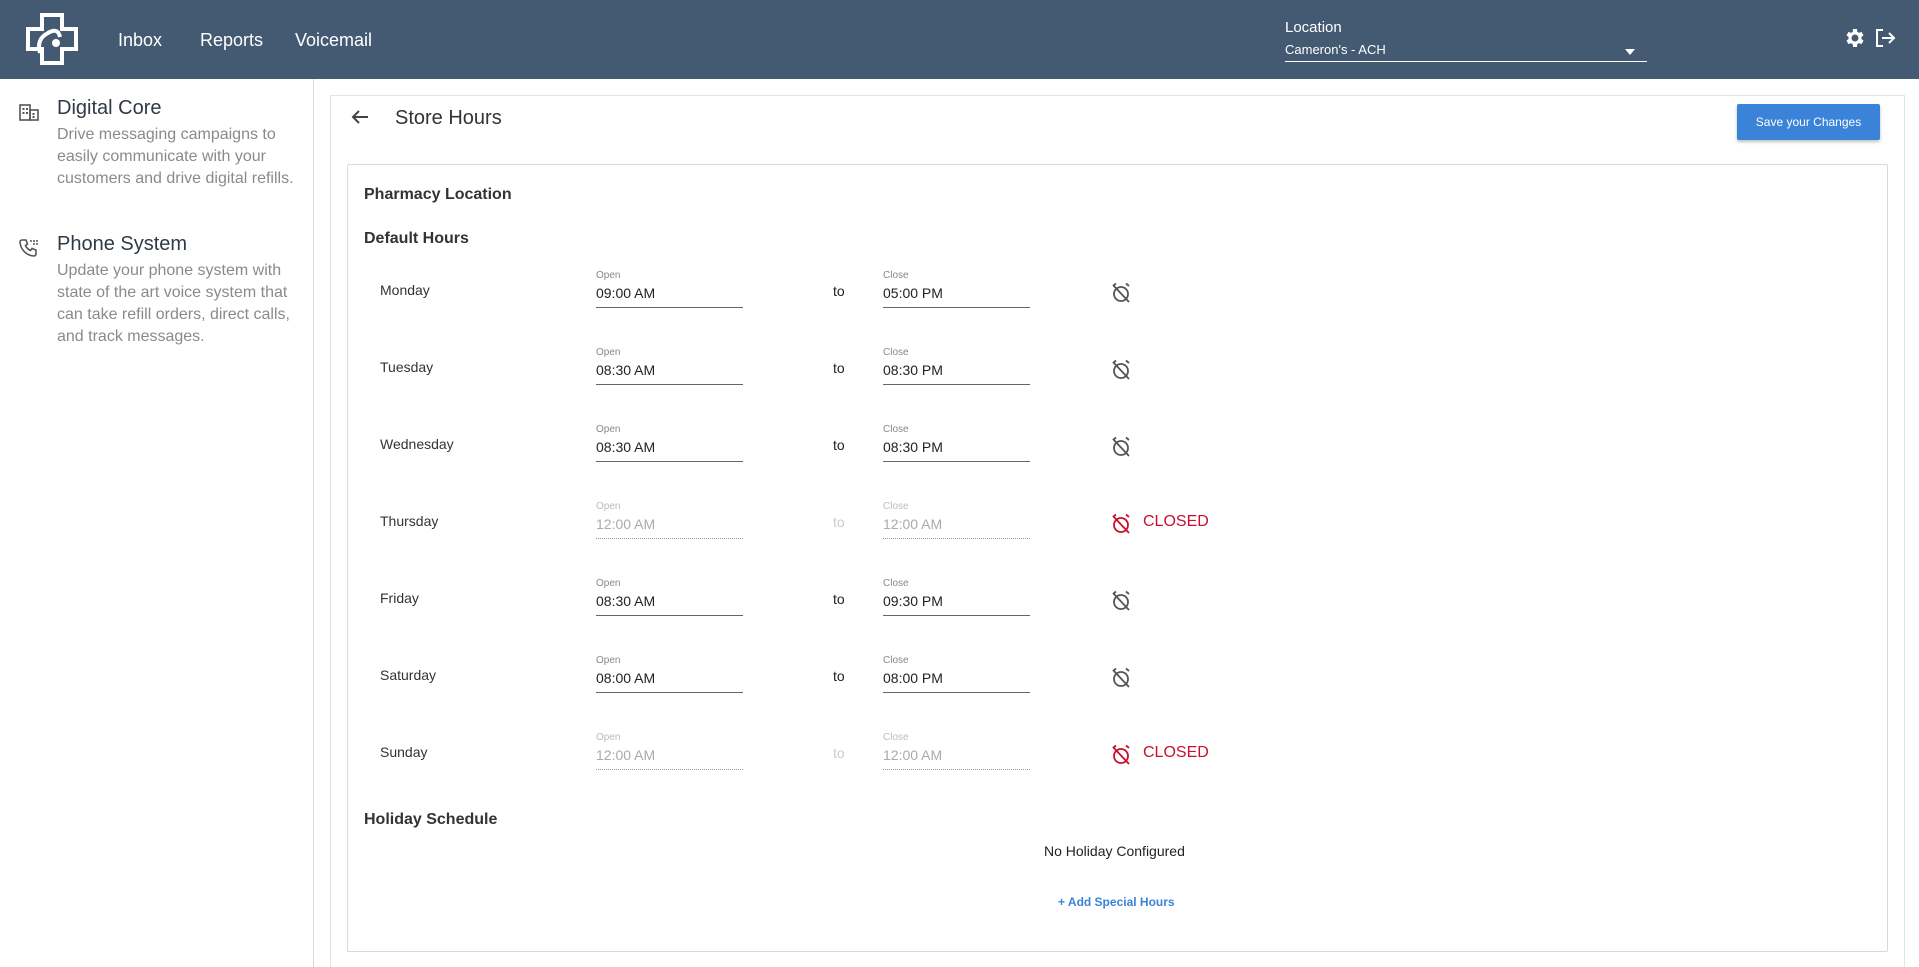 Image resolution: width=1919 pixels, height=967 pixels. I want to click on section-holiday-schedule: Holiday Schedule, so click(431, 819).